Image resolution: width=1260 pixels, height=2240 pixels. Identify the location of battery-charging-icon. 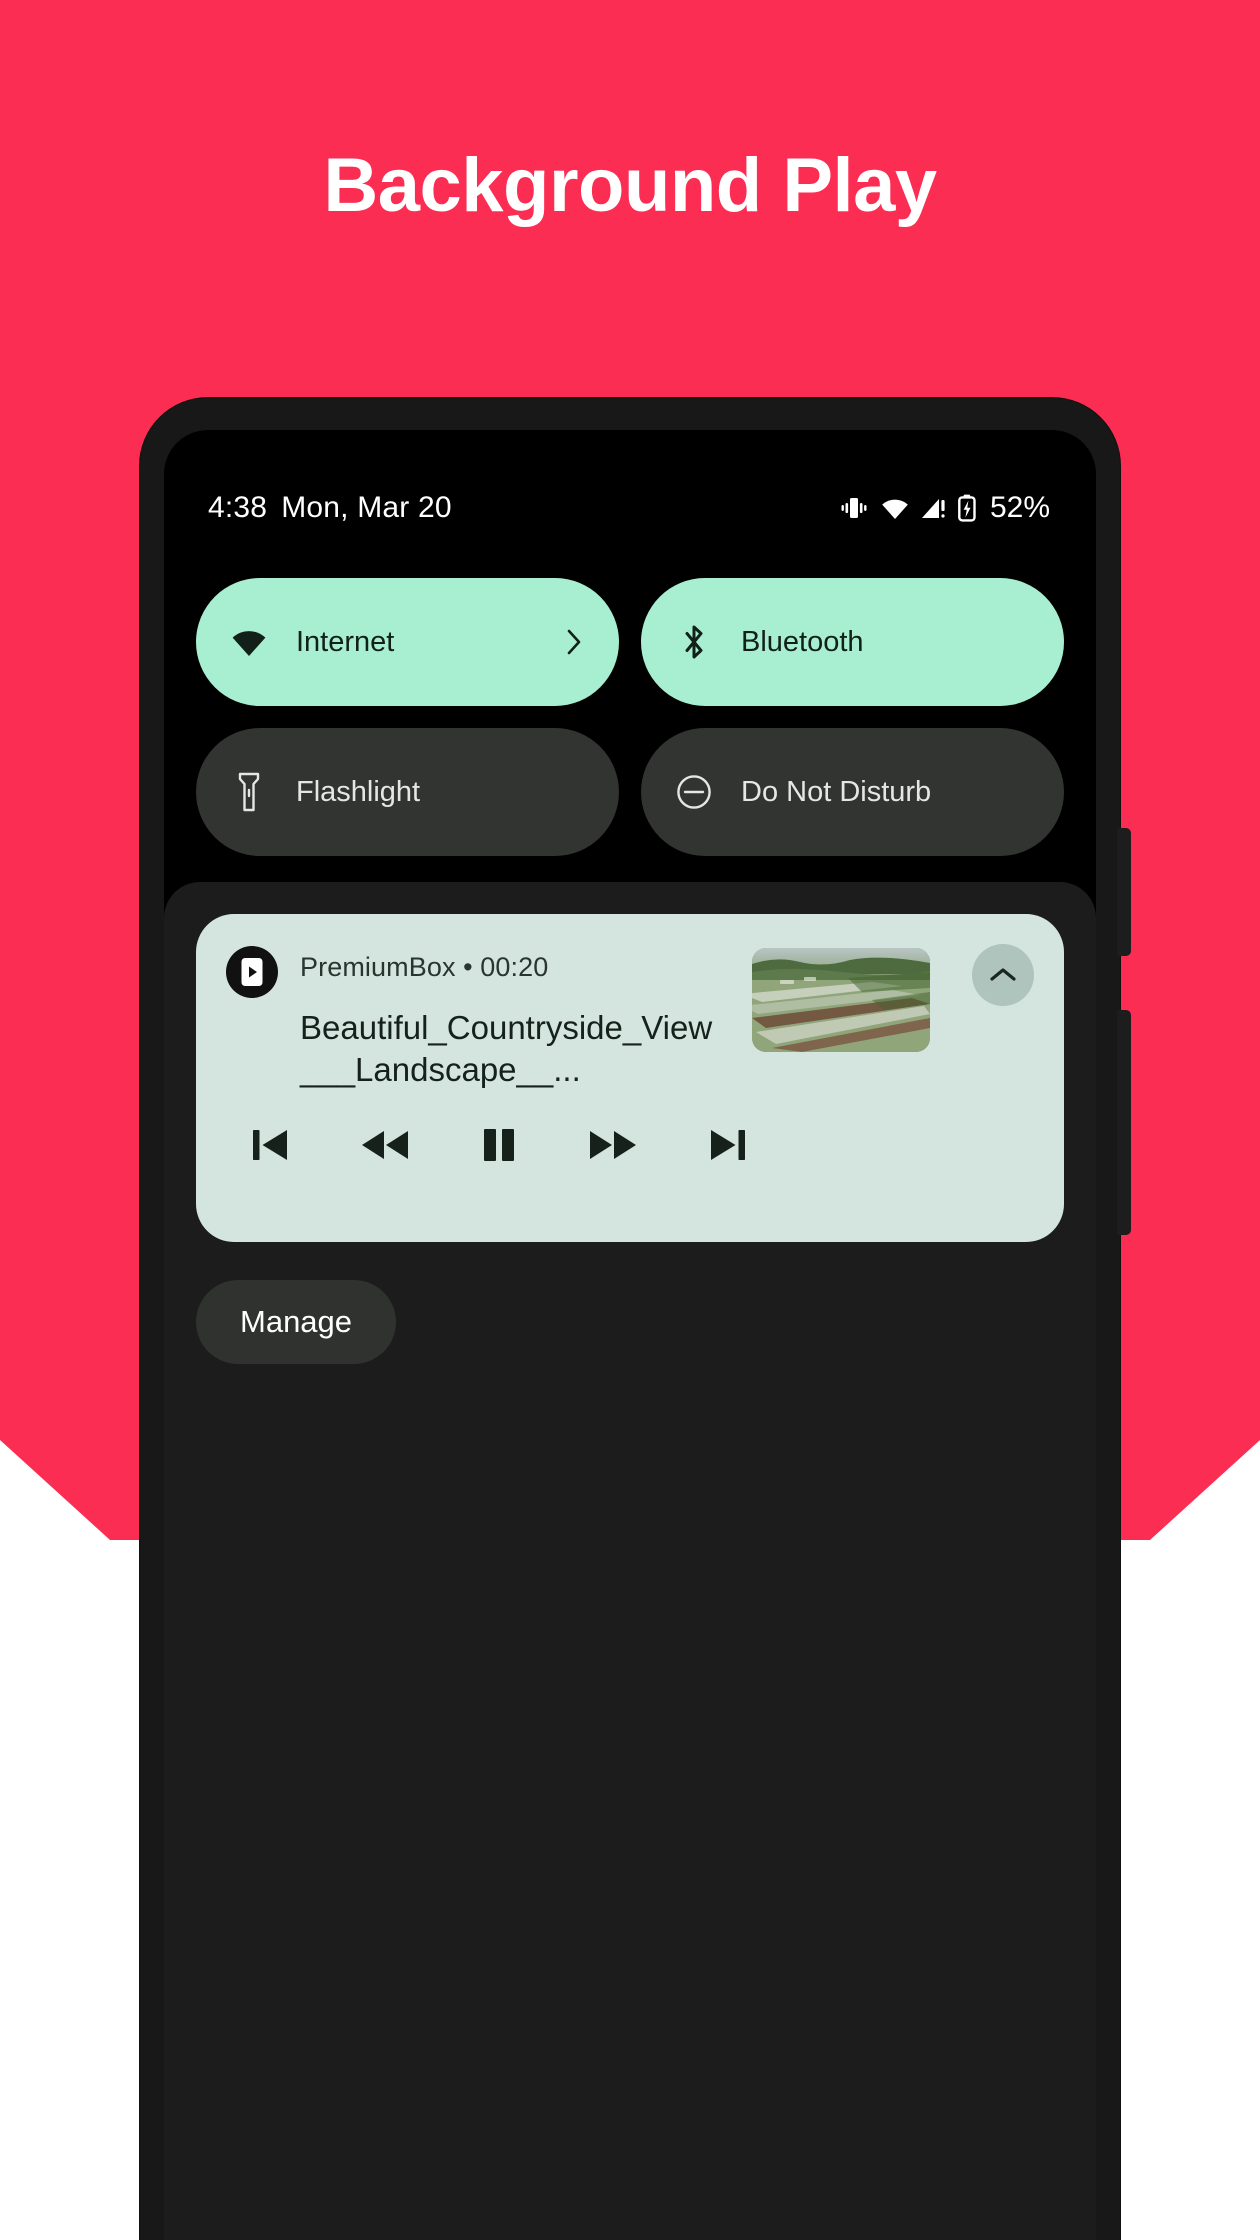
(967, 508).